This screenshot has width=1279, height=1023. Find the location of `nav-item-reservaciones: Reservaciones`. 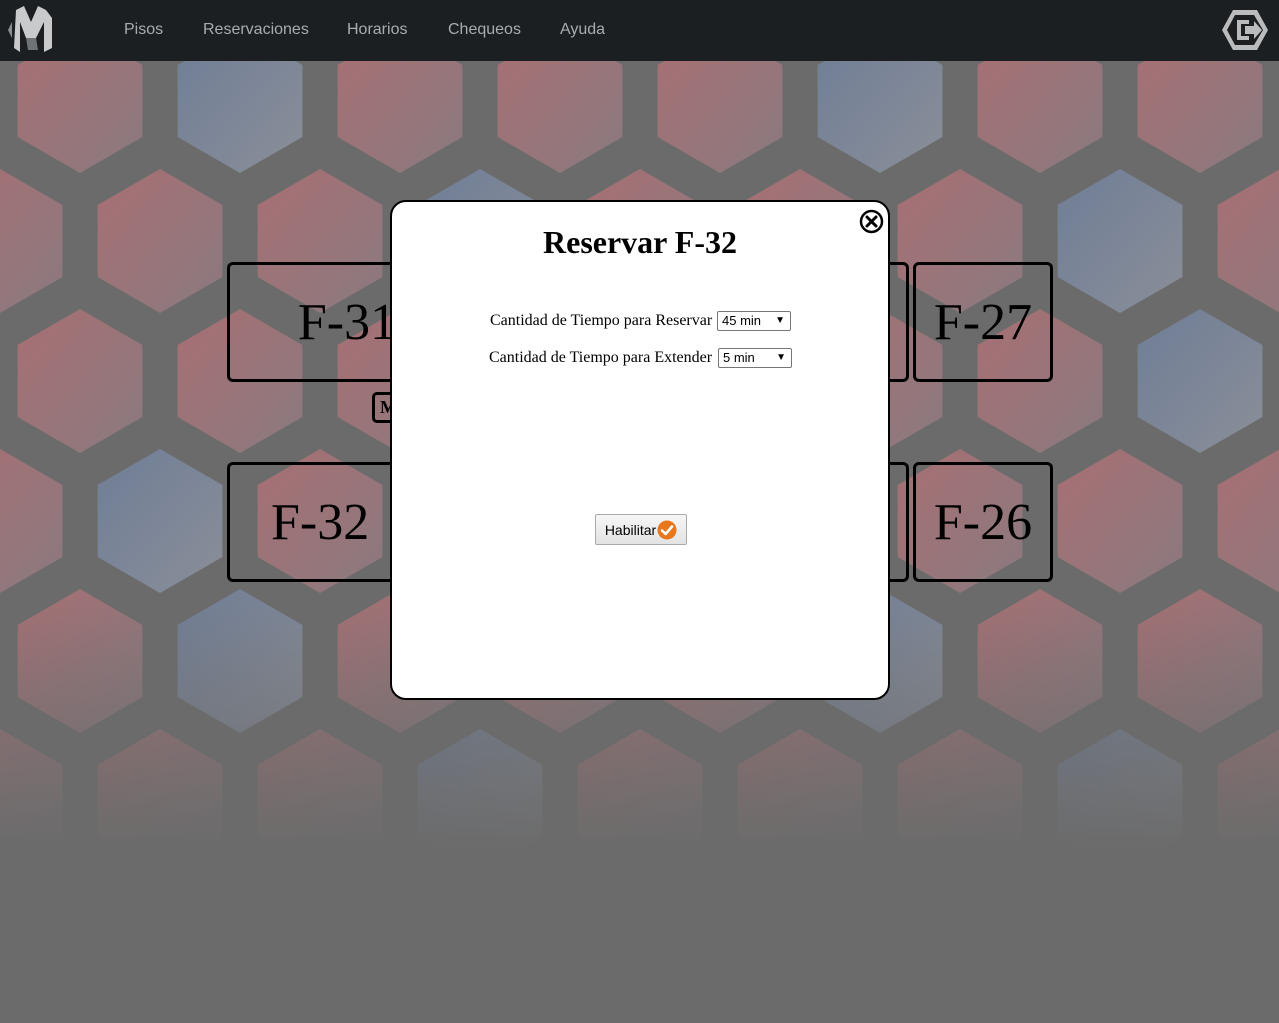

nav-item-reservaciones: Reservaciones is located at coordinates (256, 30).